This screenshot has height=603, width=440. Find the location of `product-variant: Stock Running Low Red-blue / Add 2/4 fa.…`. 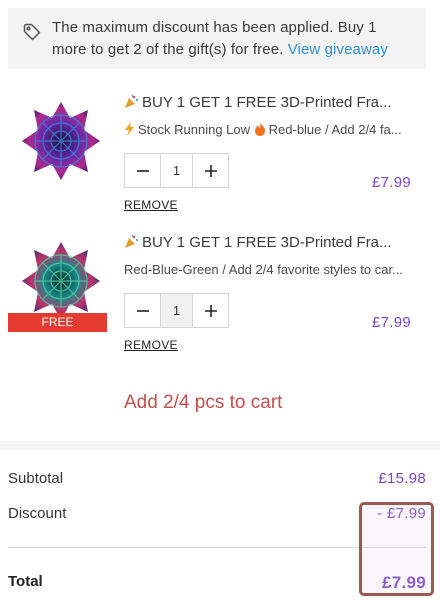

product-variant: Stock Running Low Red-blue / Add 2/4 fa.… is located at coordinates (270, 130).